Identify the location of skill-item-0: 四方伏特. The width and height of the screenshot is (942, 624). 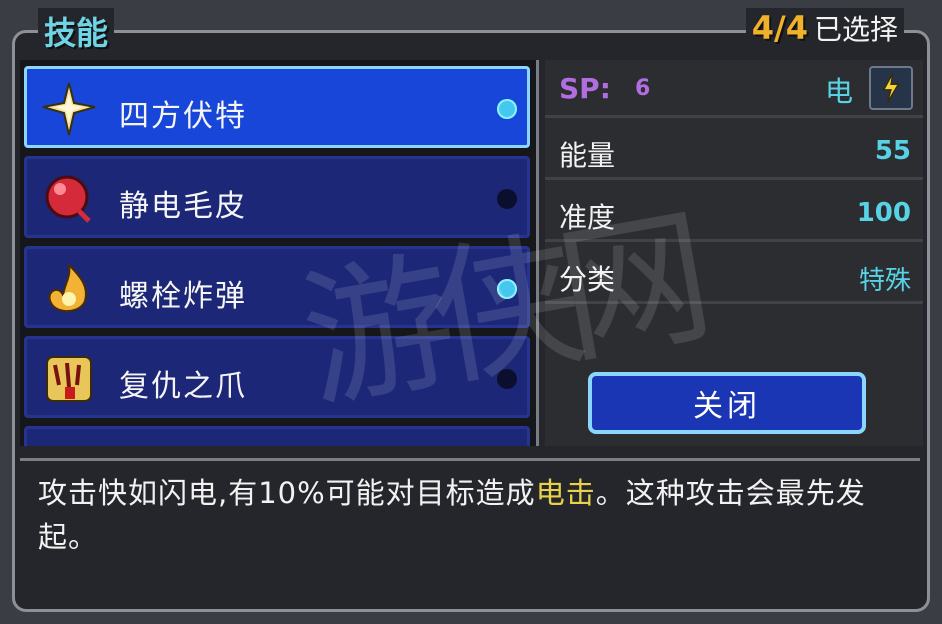
(277, 107).